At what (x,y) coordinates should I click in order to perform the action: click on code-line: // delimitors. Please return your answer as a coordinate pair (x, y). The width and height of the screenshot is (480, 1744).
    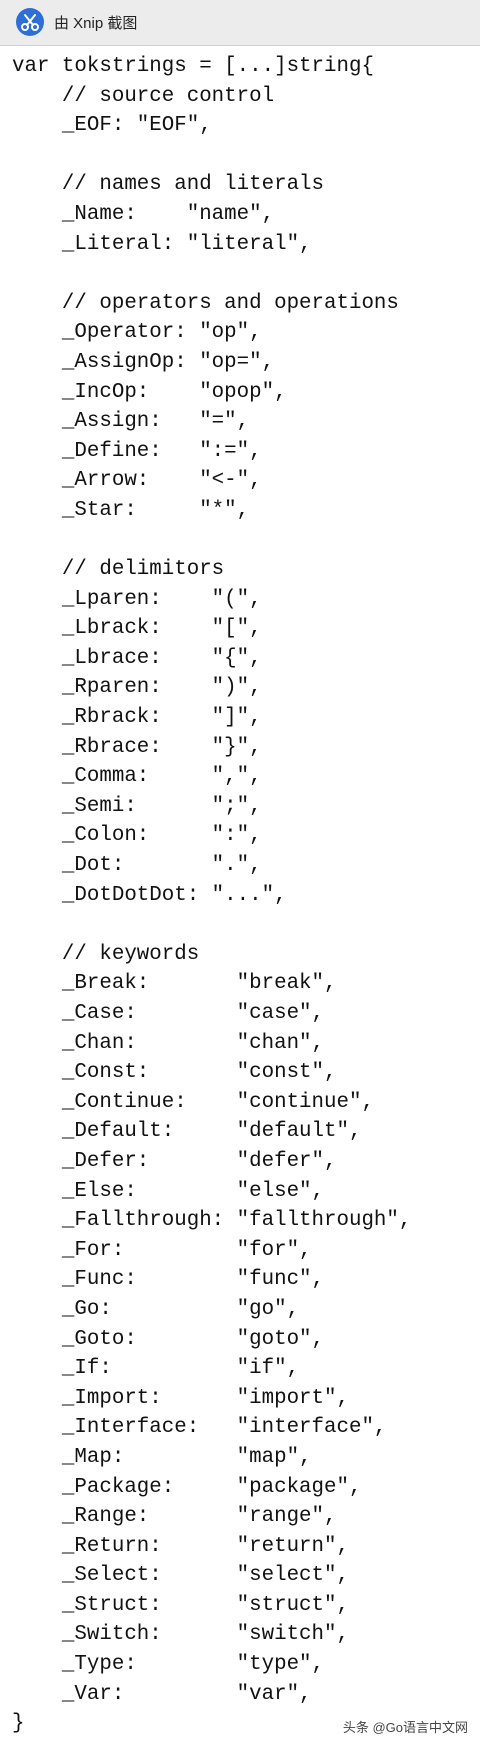
    Looking at the image, I should click on (118, 570).